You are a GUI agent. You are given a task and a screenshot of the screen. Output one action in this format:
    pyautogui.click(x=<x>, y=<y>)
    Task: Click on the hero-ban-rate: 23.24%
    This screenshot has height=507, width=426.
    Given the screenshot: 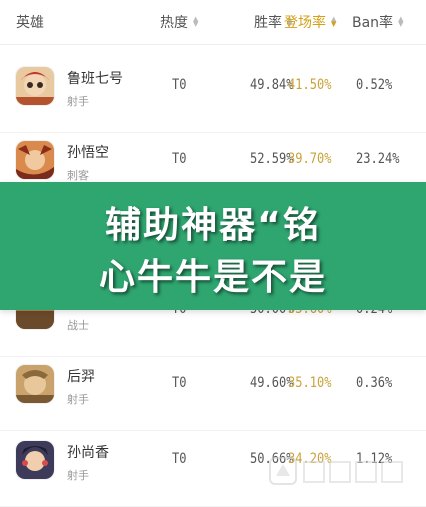 What is the action you would take?
    pyautogui.click(x=378, y=159)
    